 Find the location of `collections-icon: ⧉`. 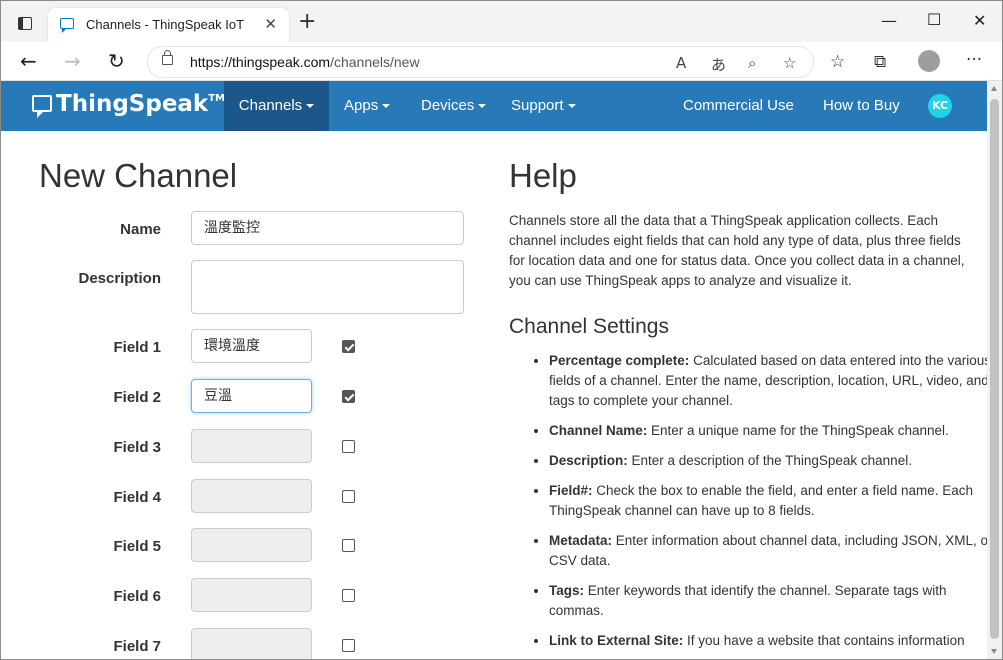

collections-icon: ⧉ is located at coordinates (880, 62).